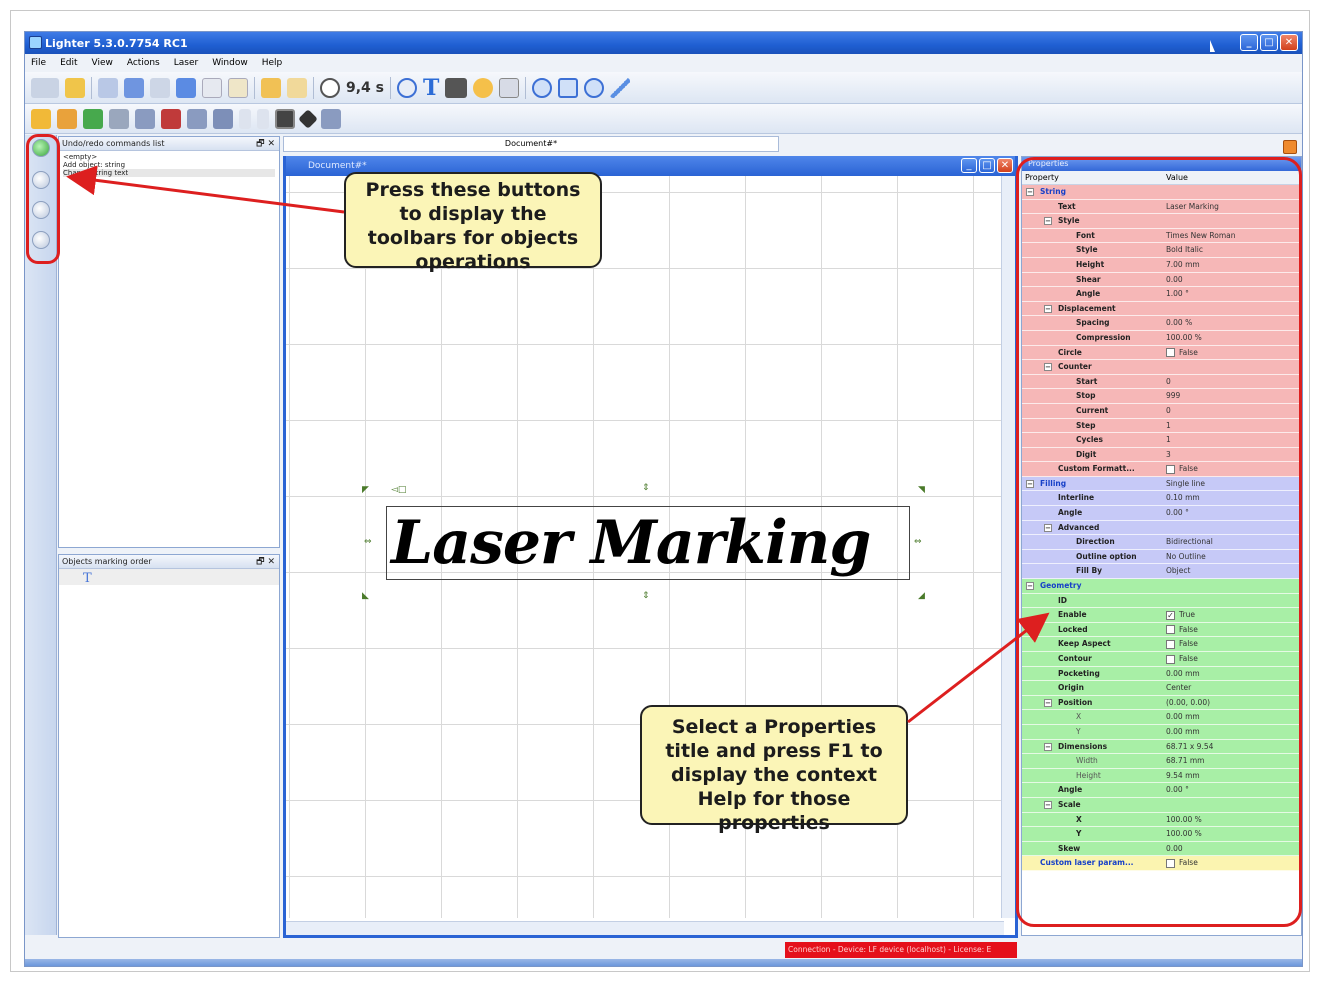  Describe the element at coordinates (169, 173) in the screenshot. I see `undo-list-item: Change string text` at that location.